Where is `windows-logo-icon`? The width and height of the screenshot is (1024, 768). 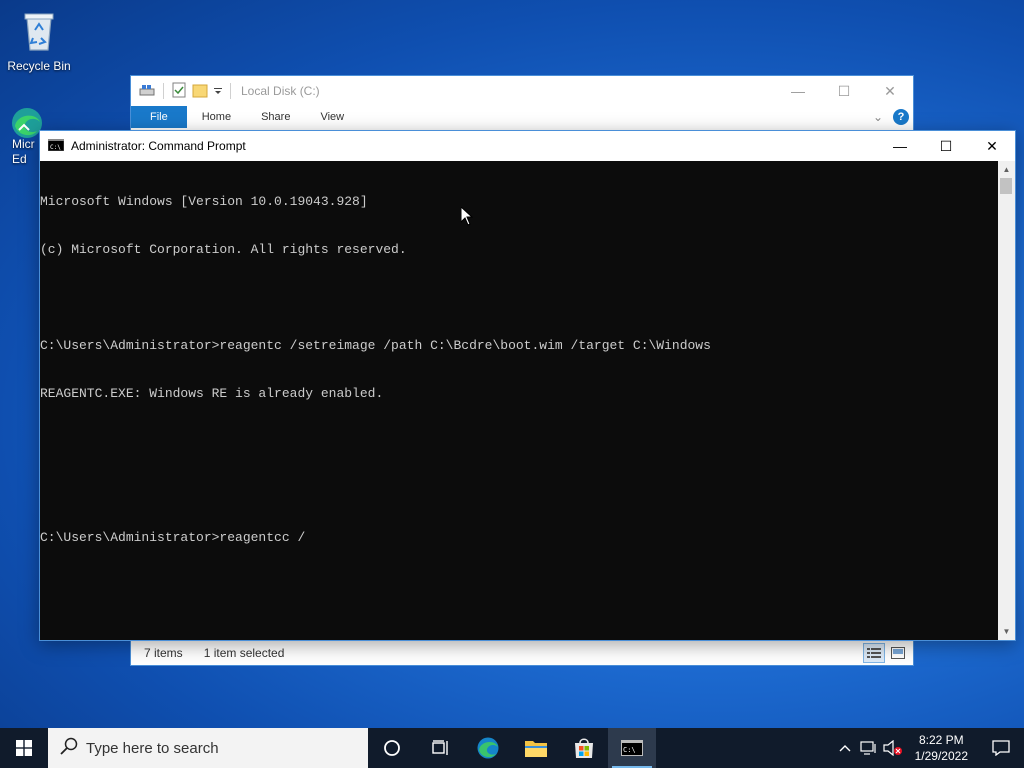
windows-logo-icon is located at coordinates (24, 748).